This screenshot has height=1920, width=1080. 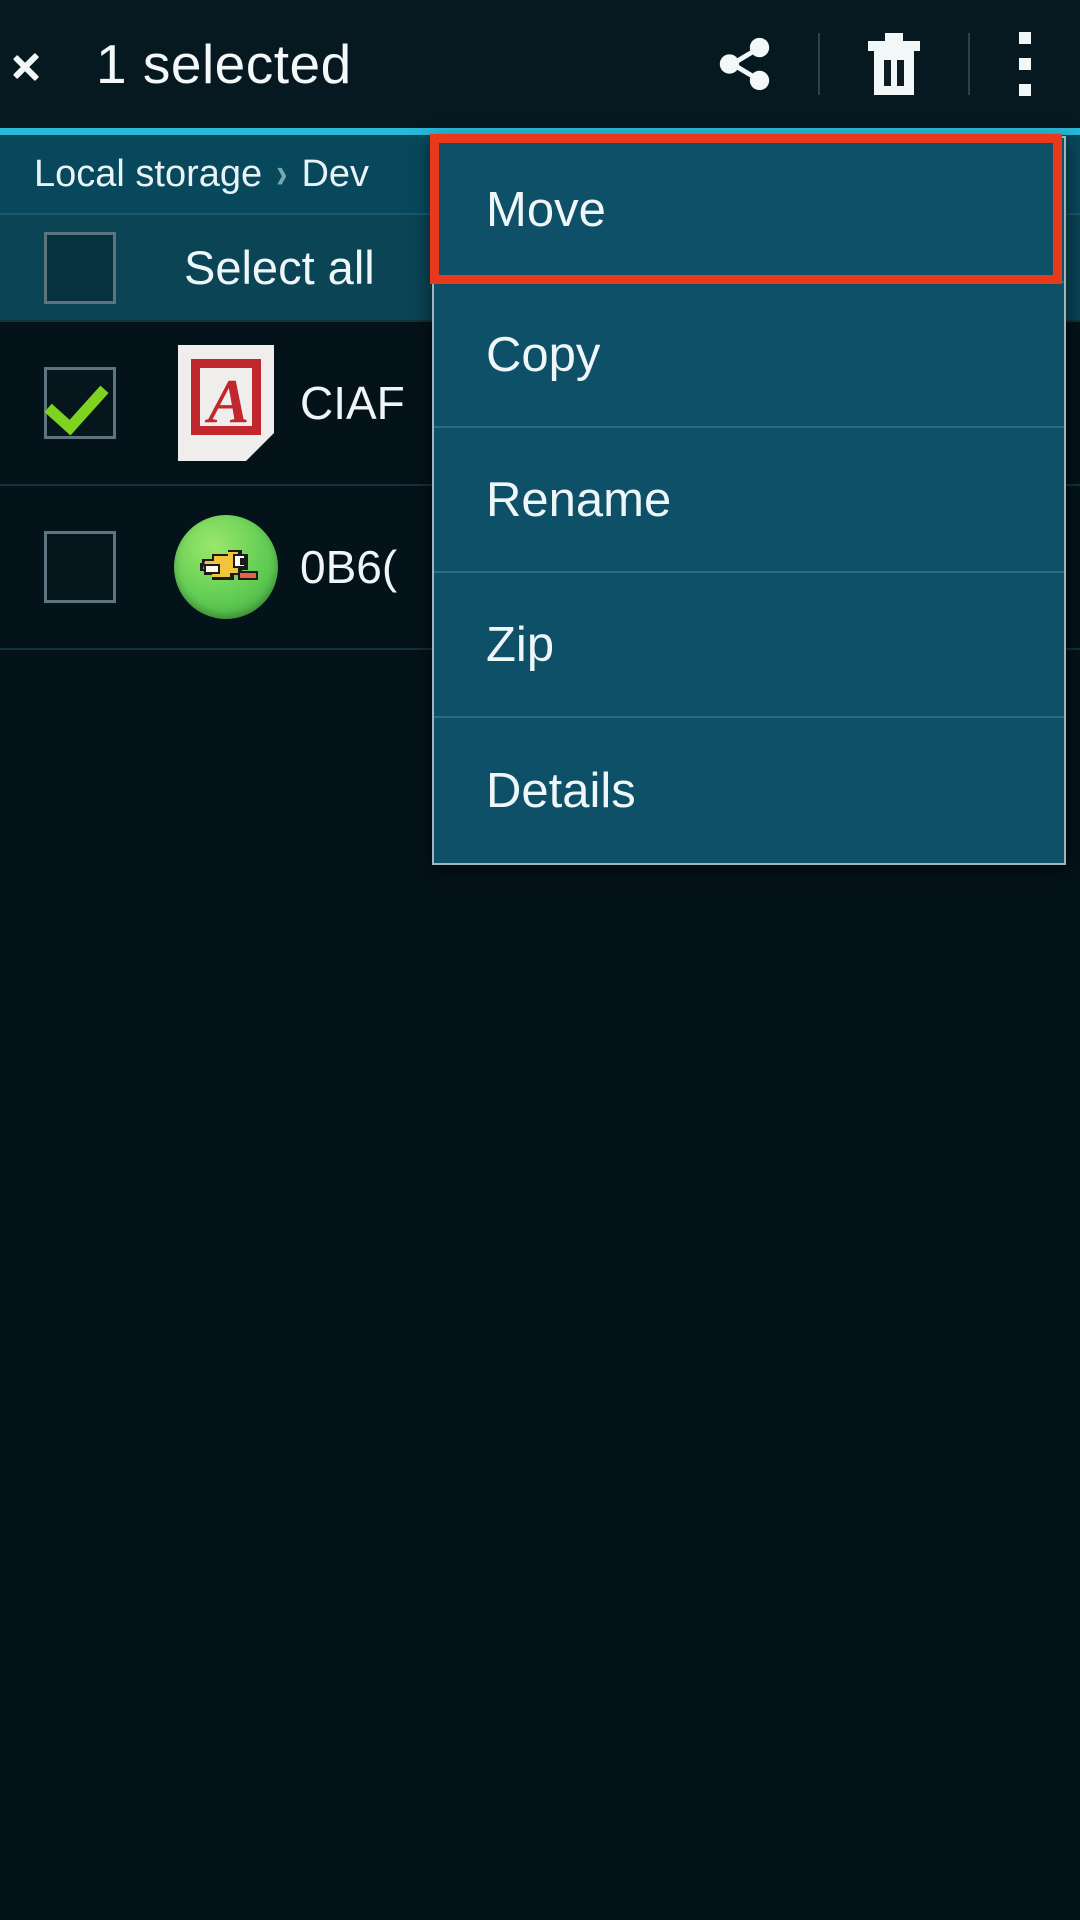 I want to click on select-all-checkbox-wrap, so click(x=80, y=267).